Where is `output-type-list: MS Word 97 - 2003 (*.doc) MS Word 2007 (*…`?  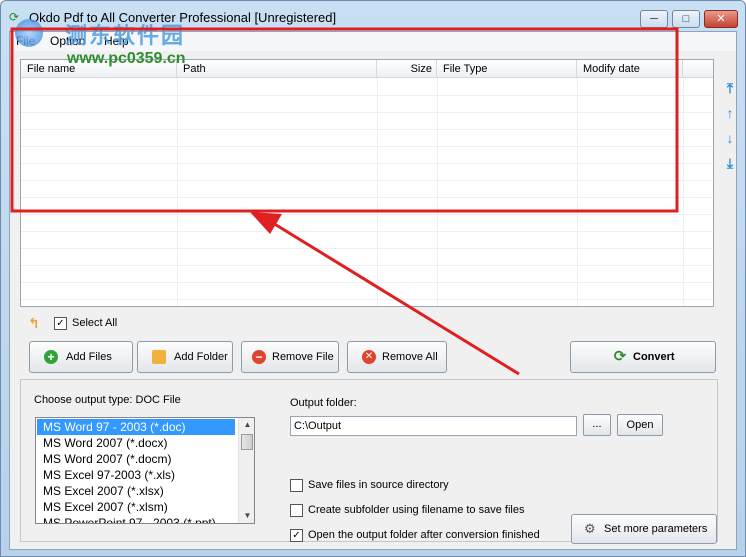
output-type-list: MS Word 97 - 2003 (*.doc) MS Word 2007 (*… is located at coordinates (145, 470).